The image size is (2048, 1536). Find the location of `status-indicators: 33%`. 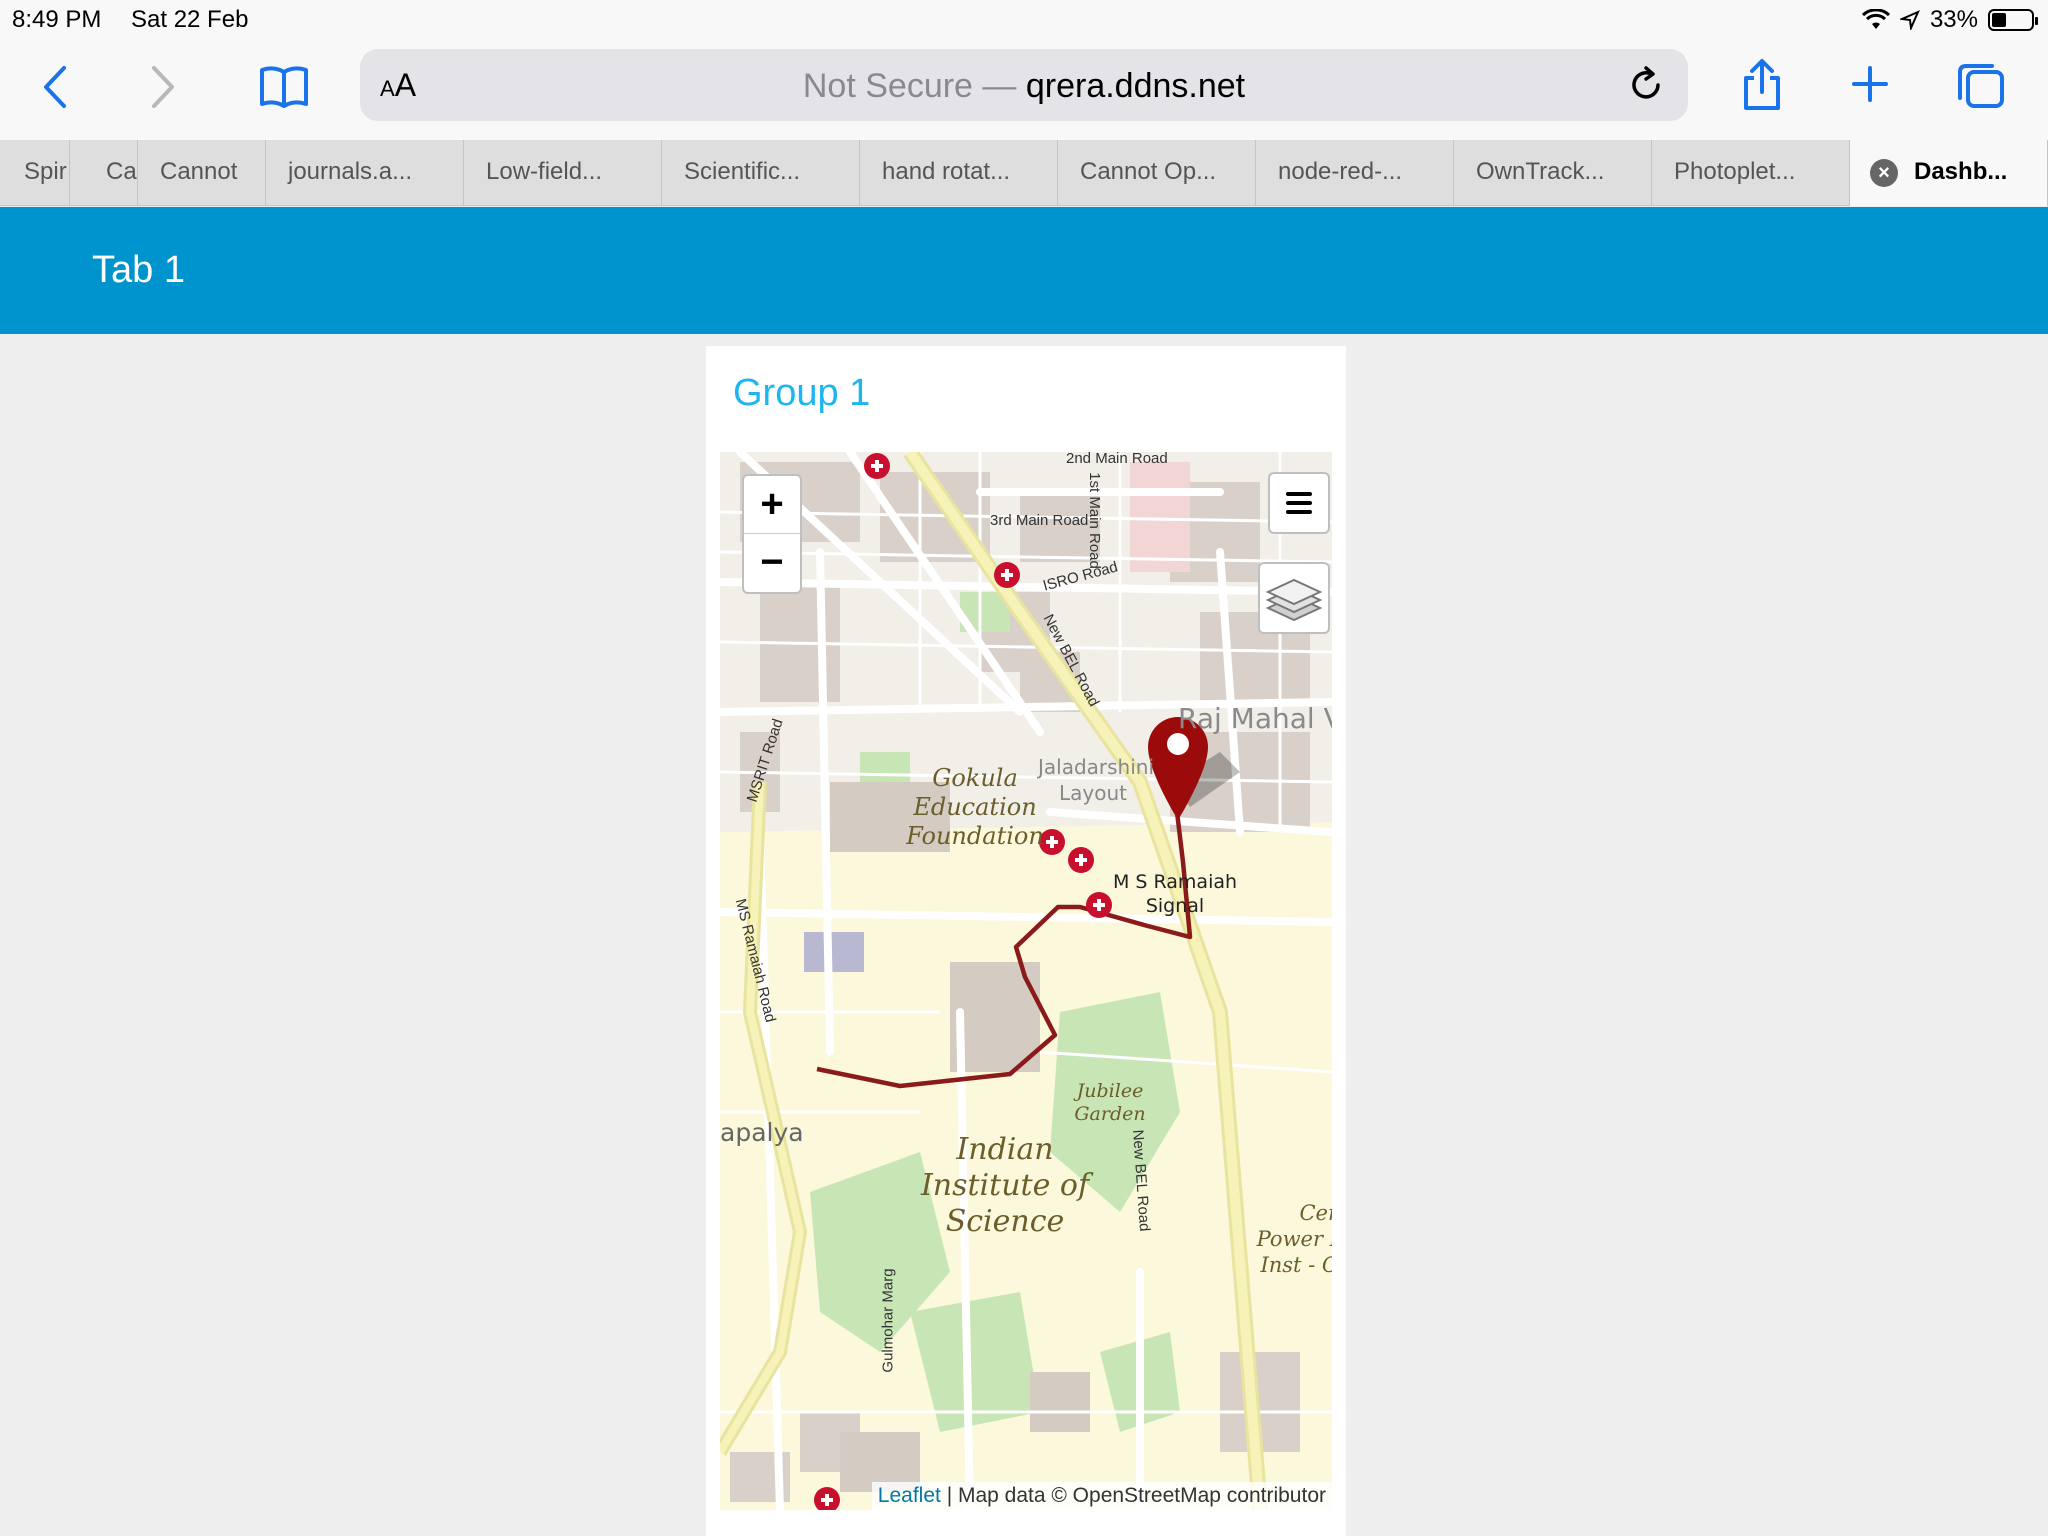

status-indicators: 33% is located at coordinates (1949, 20).